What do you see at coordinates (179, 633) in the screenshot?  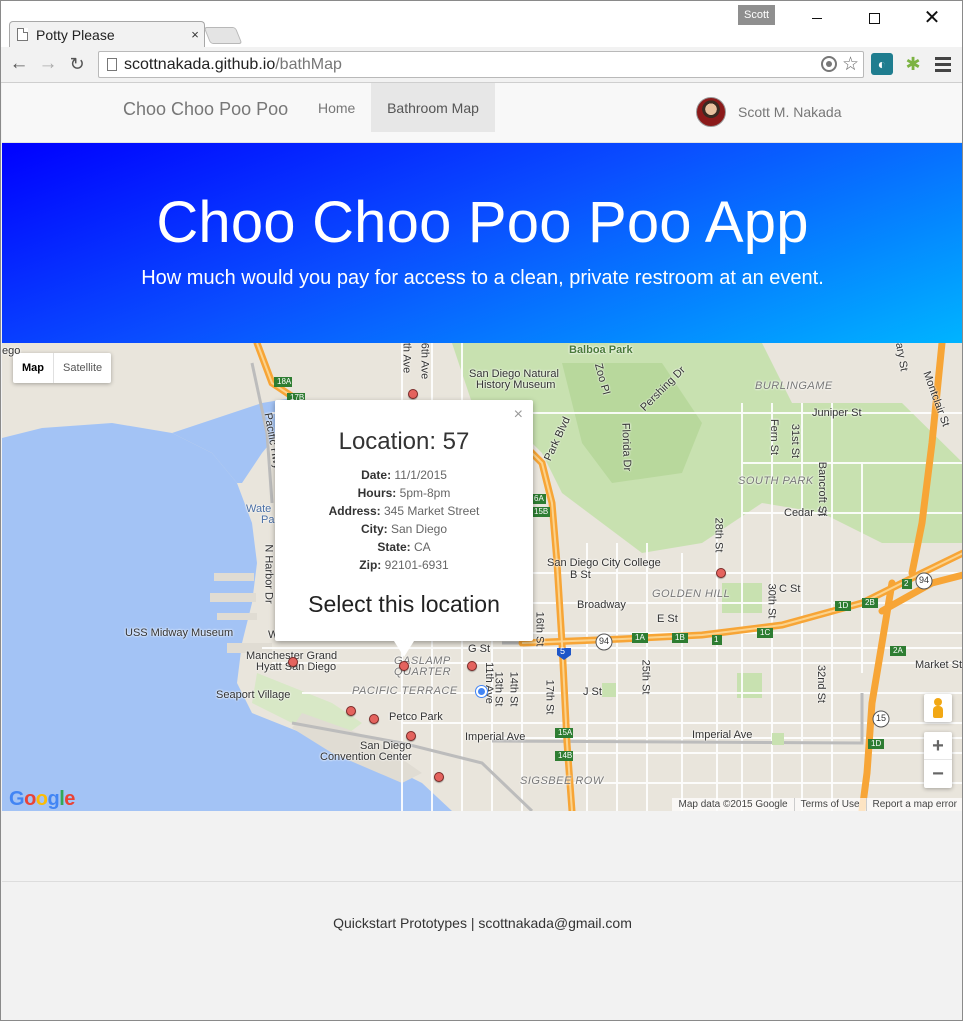 I see `map-label: USS Midway Museum` at bounding box center [179, 633].